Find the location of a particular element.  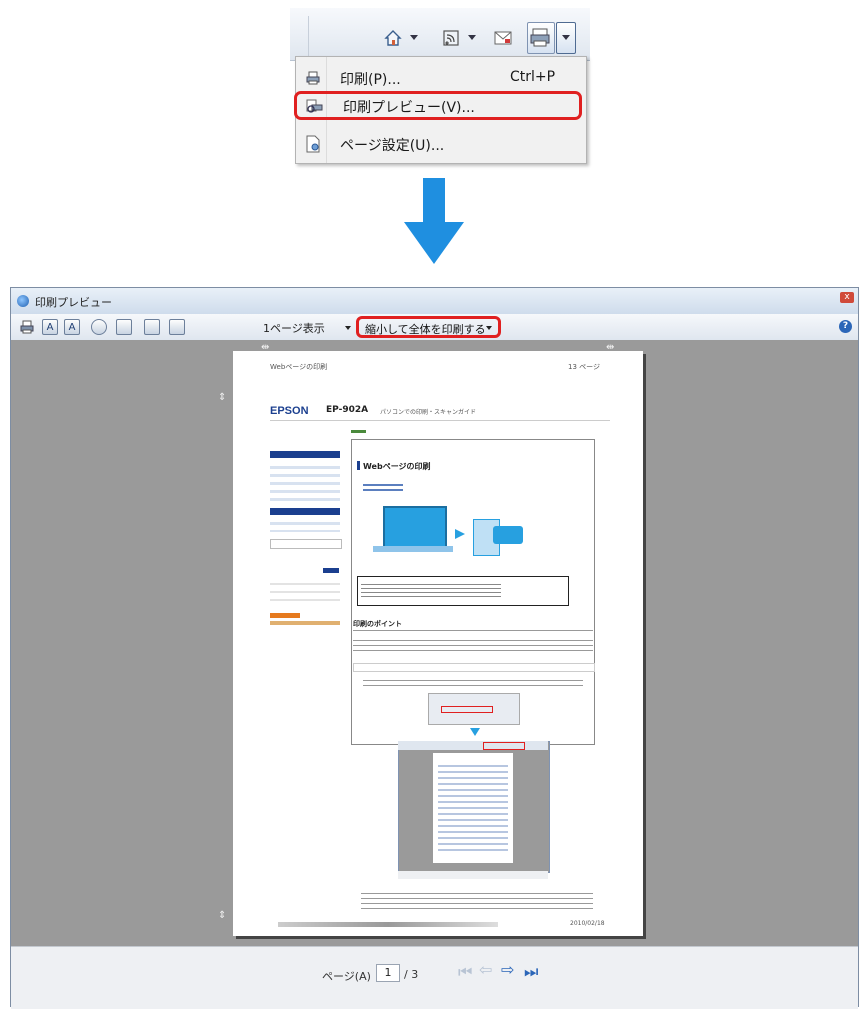

step-box is located at coordinates (474, 667).